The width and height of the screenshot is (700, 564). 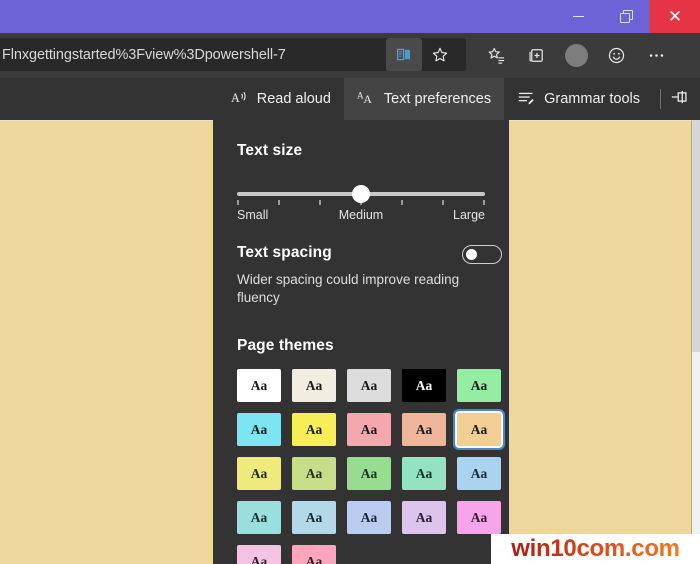 I want to click on settings-more-icon, so click(x=656, y=55).